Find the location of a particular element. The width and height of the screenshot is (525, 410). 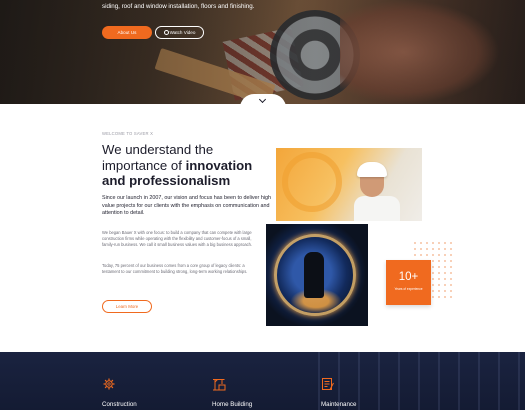

scroll-down-button is located at coordinates (263, 99).